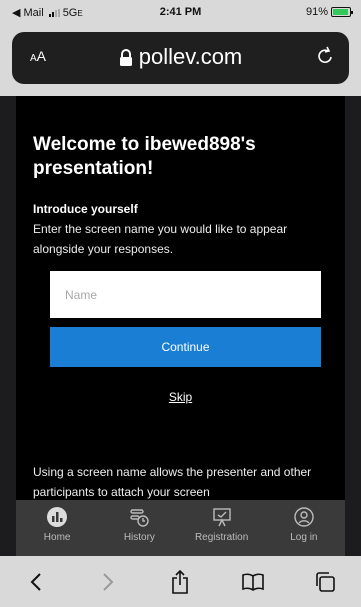  I want to click on home-chart-icon, so click(57, 517).